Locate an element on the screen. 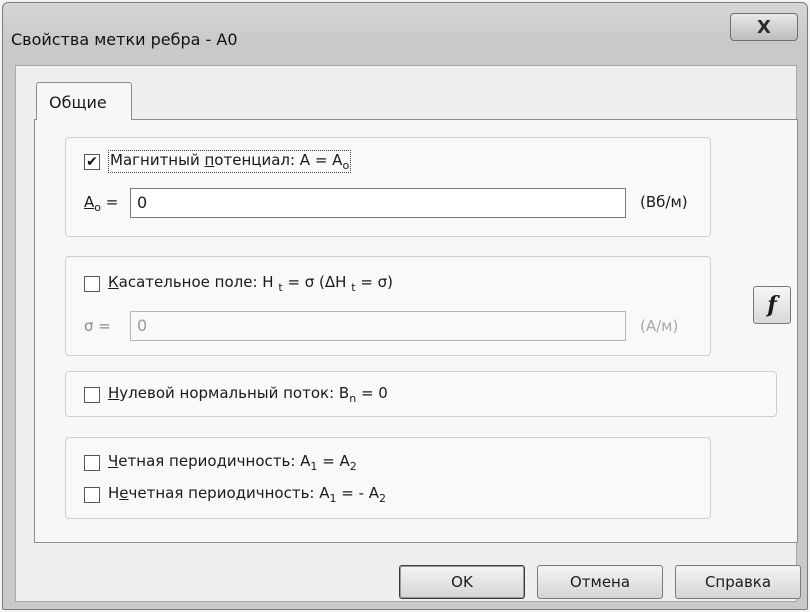  close-icon: X is located at coordinates (764, 27).